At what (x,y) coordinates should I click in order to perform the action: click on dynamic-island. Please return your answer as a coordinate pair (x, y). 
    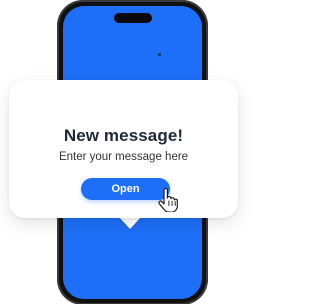
    Looking at the image, I should click on (132, 18).